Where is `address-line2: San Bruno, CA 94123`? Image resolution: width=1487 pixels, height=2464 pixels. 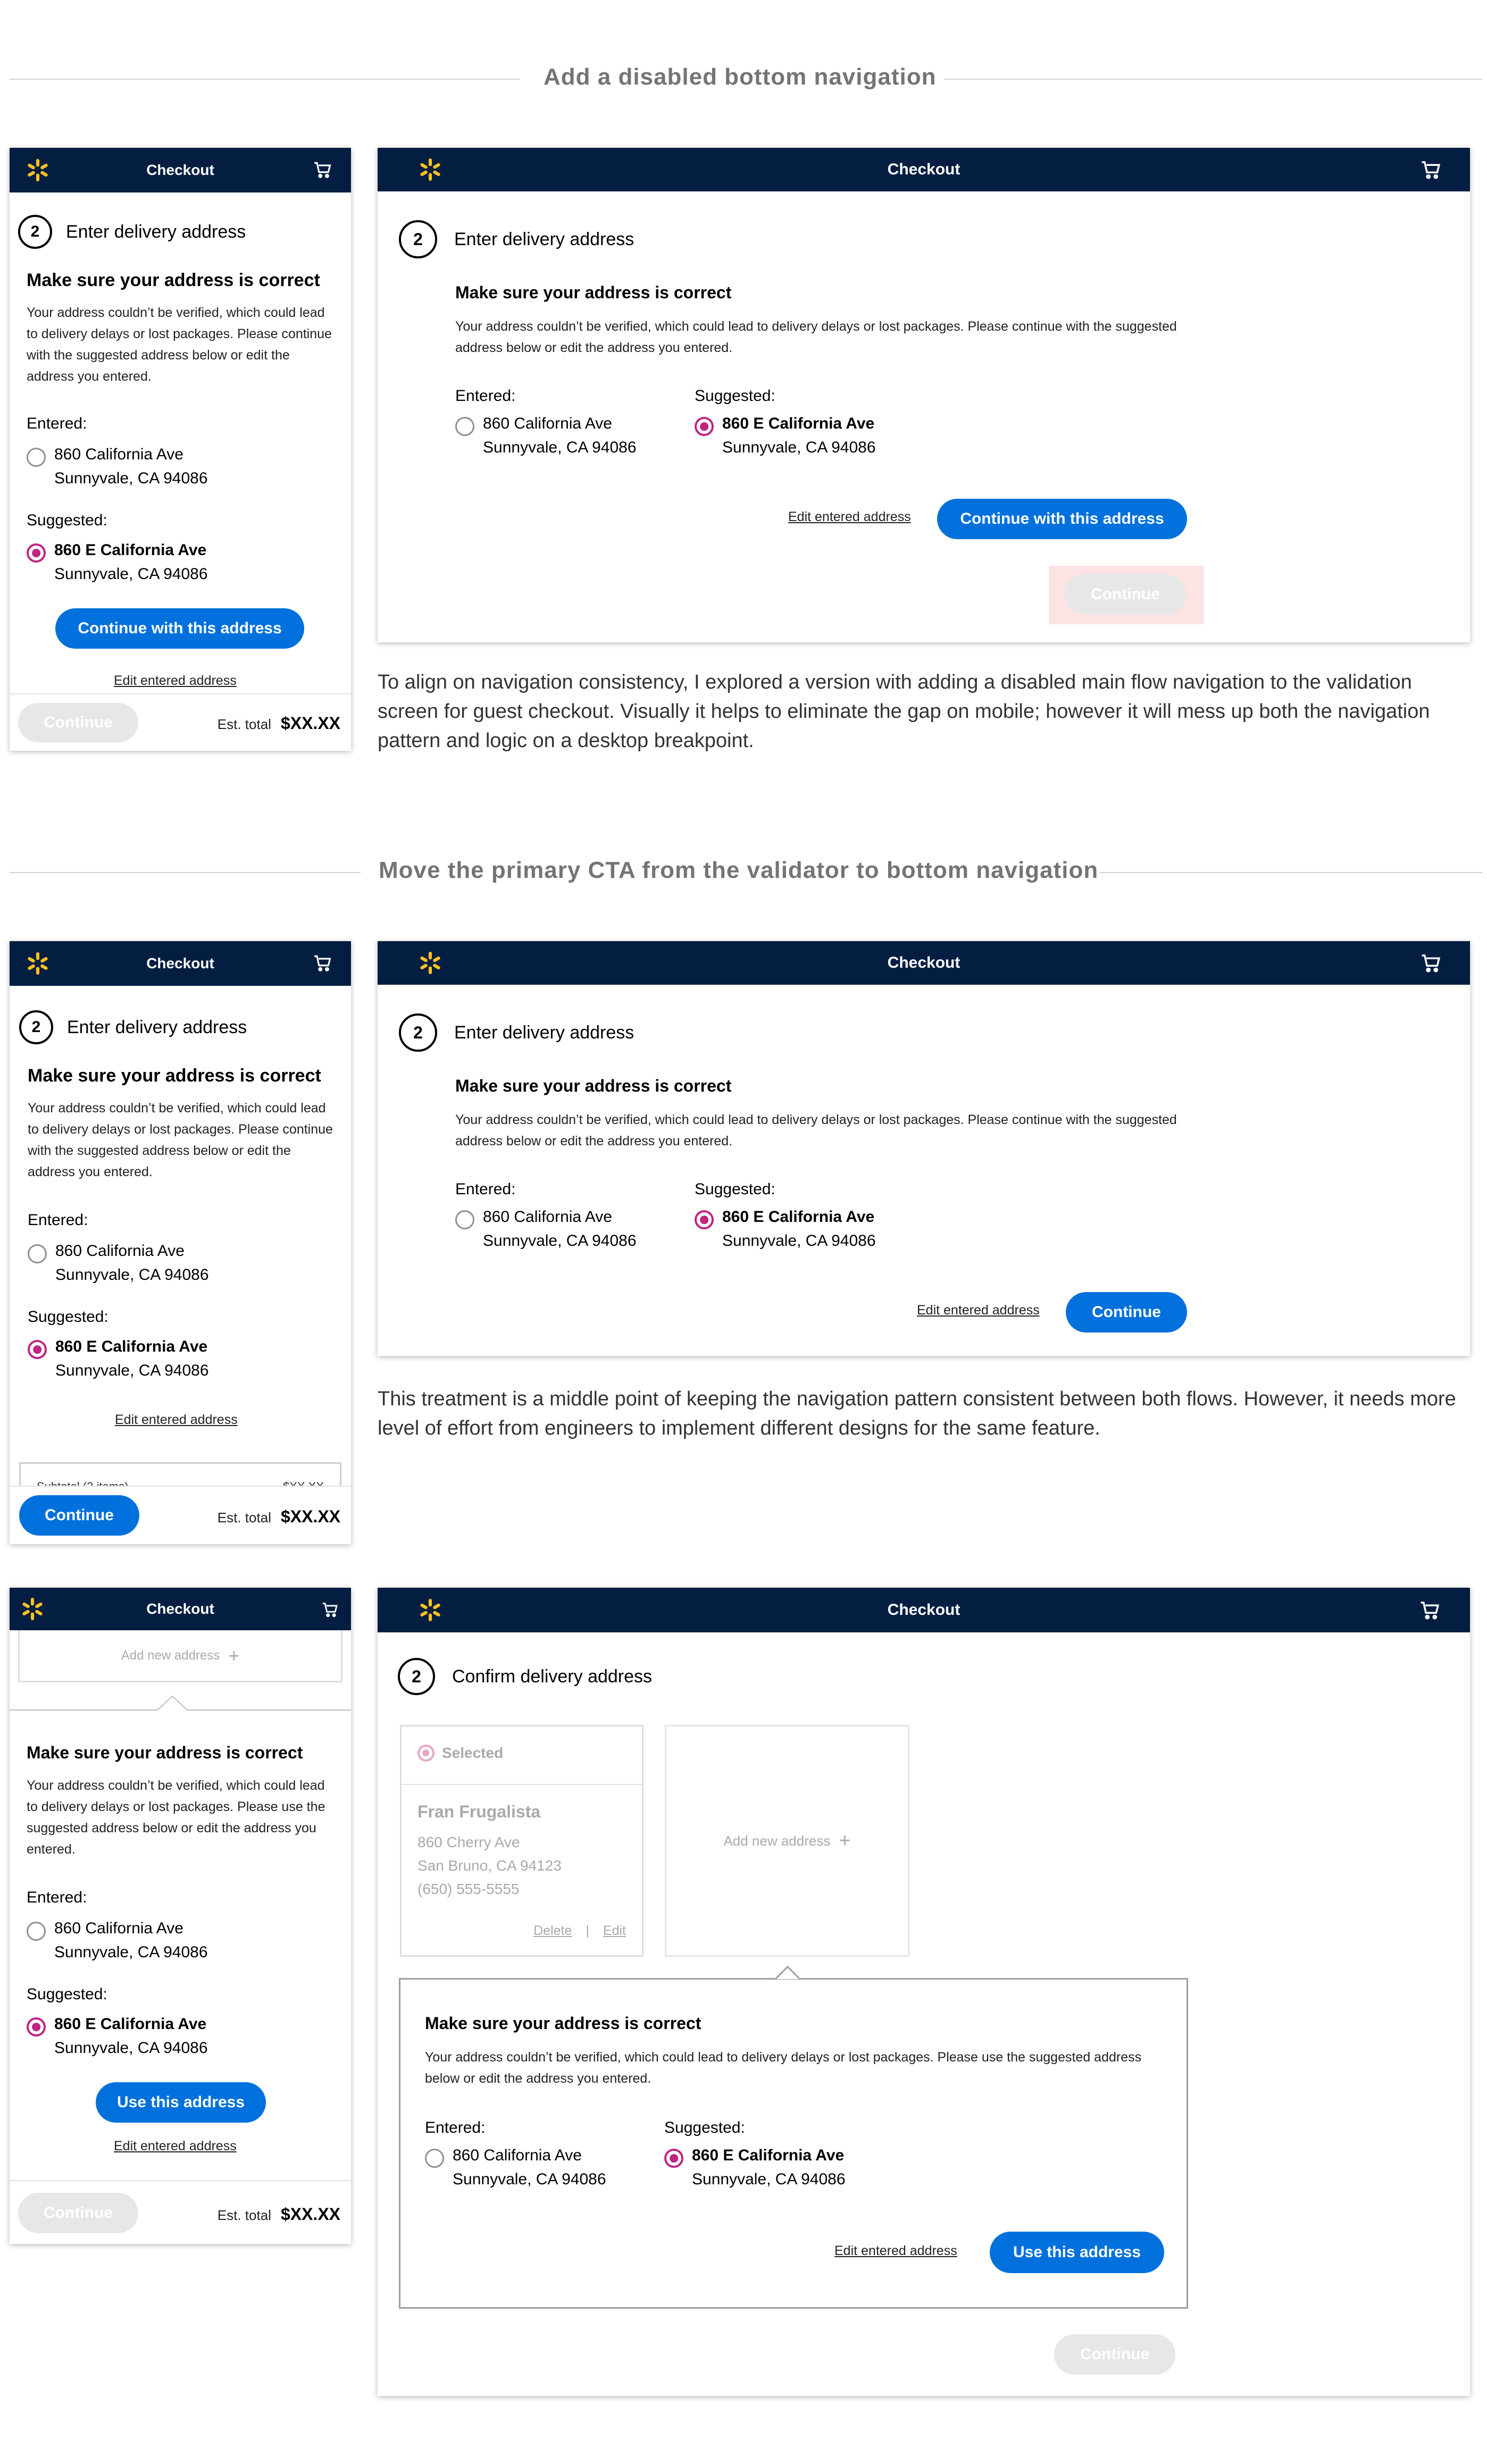 address-line2: San Bruno, CA 94123 is located at coordinates (489, 1865).